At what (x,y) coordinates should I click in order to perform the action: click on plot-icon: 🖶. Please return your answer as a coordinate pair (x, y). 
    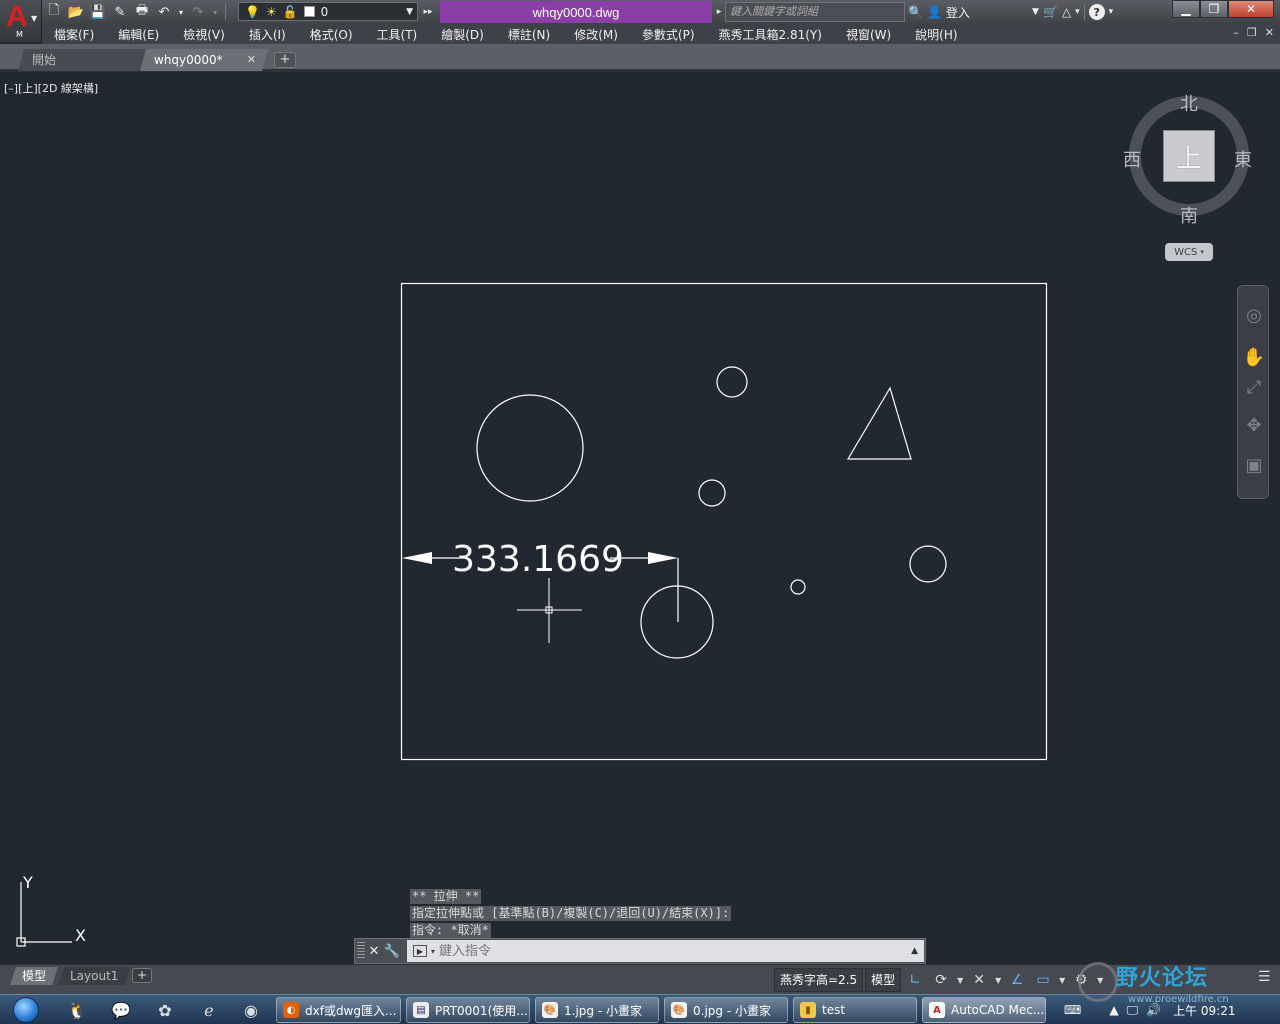
    Looking at the image, I should click on (142, 12).